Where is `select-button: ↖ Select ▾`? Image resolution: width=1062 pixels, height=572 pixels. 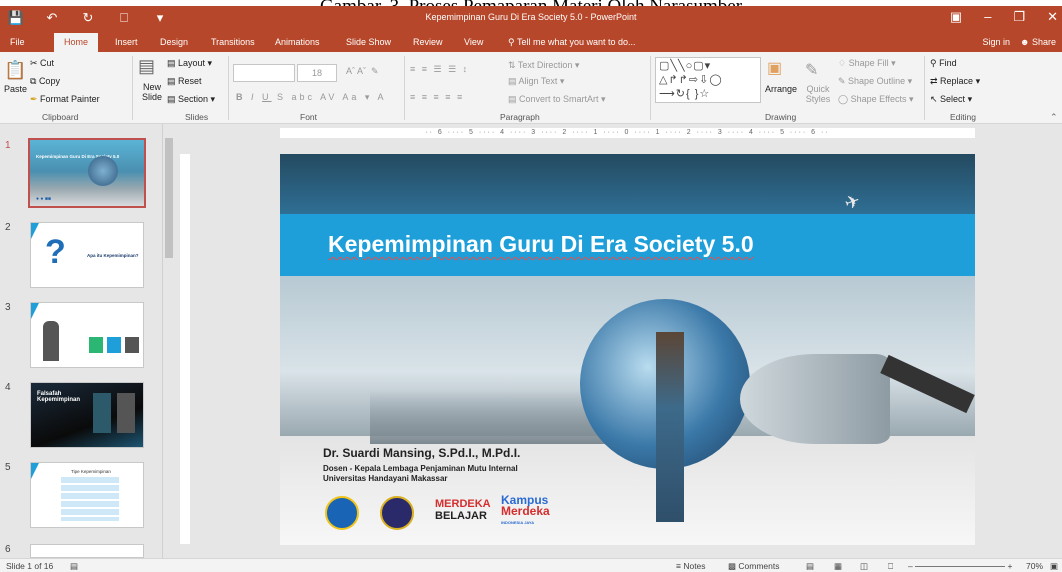 select-button: ↖ Select ▾ is located at coordinates (951, 99).